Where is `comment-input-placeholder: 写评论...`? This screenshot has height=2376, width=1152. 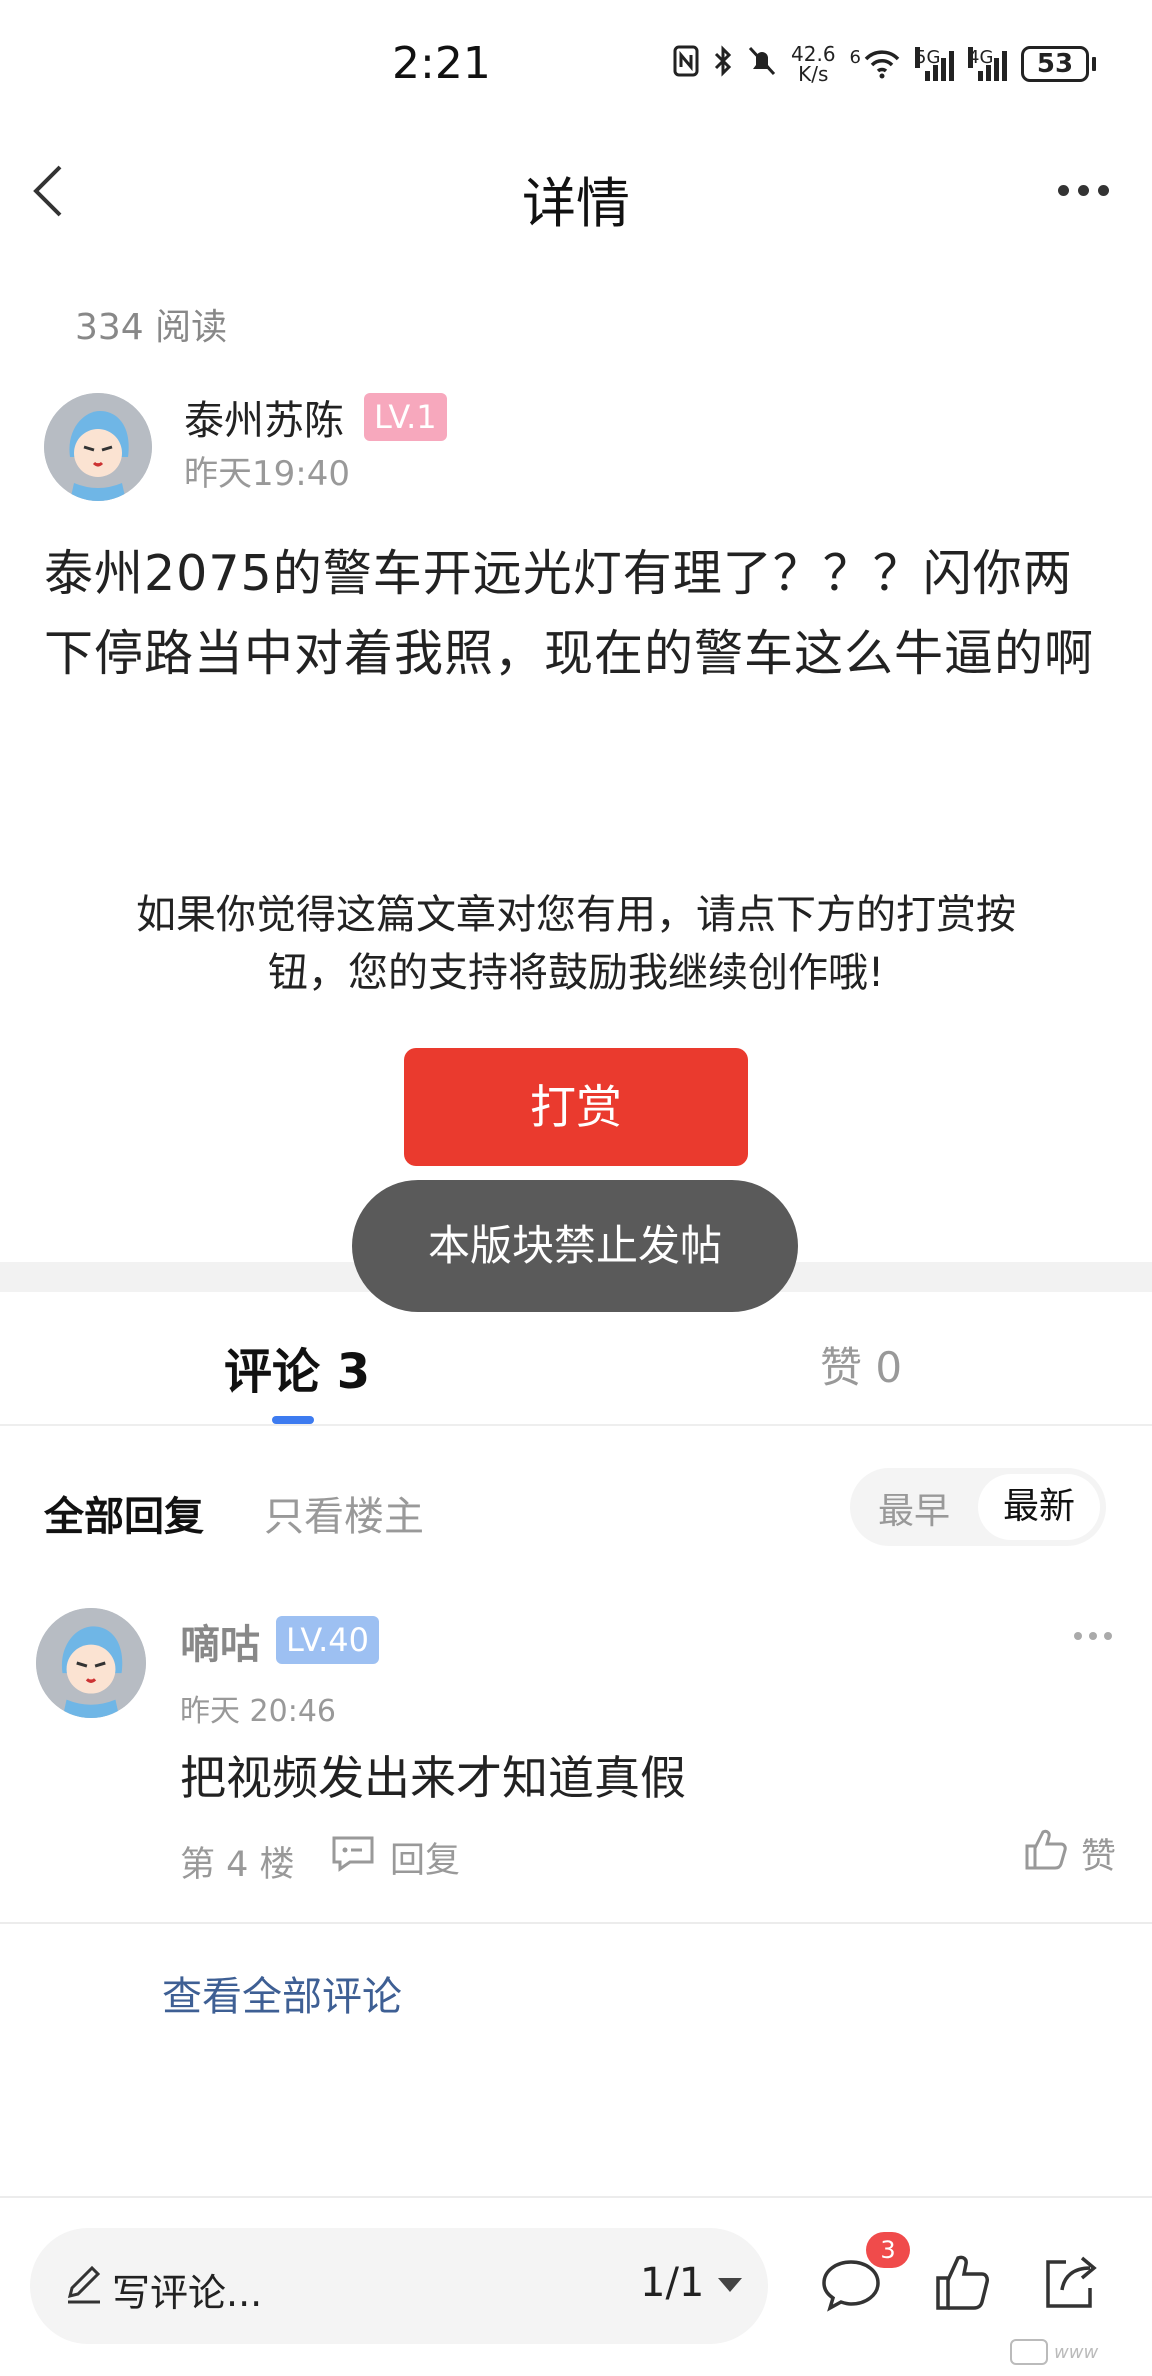 comment-input-placeholder: 写评论... is located at coordinates (187, 2293).